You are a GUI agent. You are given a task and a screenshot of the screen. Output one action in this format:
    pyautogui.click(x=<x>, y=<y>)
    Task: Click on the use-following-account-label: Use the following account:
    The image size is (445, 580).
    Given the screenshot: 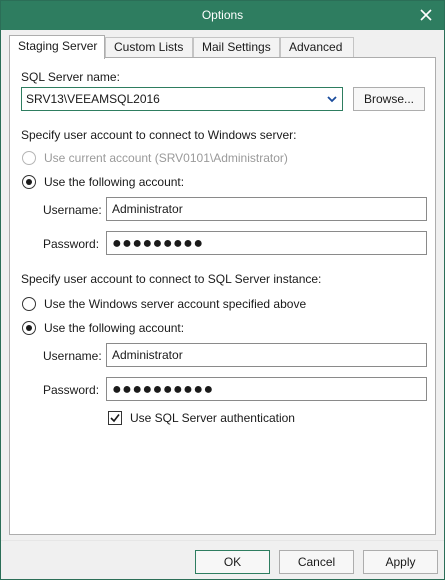 What is the action you would take?
    pyautogui.click(x=114, y=182)
    